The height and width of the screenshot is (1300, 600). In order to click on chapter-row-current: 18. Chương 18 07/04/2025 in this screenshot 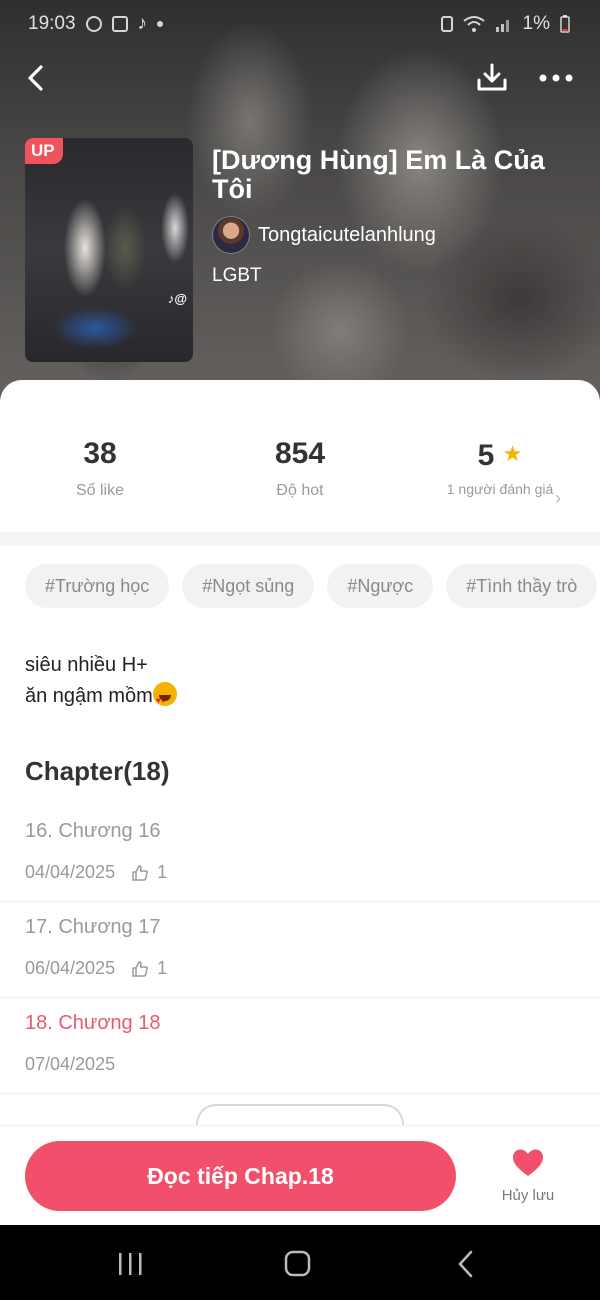, I will do `click(300, 1046)`.